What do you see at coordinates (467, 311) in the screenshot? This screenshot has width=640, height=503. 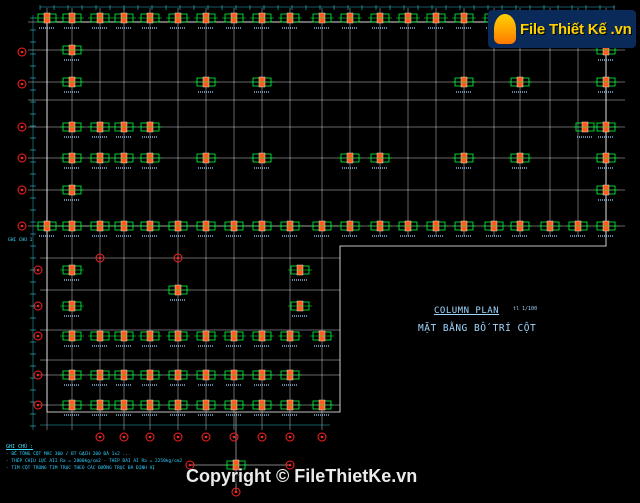 I see `plan-title: COLUMN PLAN` at bounding box center [467, 311].